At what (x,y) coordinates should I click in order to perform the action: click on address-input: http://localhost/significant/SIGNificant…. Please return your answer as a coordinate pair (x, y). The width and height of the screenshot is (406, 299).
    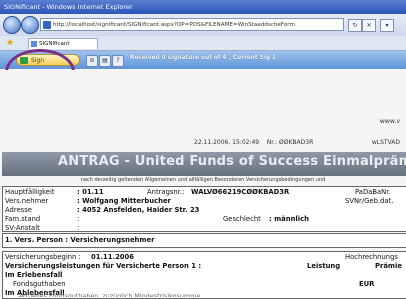
    Looking at the image, I should click on (192, 24).